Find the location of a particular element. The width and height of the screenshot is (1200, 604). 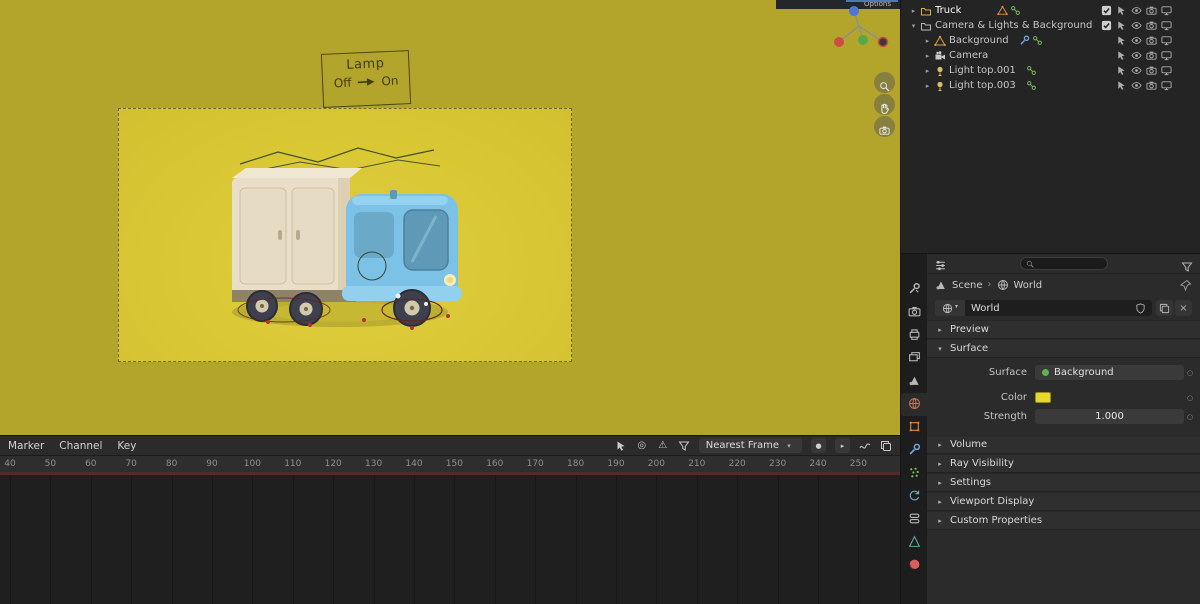

filter-icon is located at coordinates (1187, 265).